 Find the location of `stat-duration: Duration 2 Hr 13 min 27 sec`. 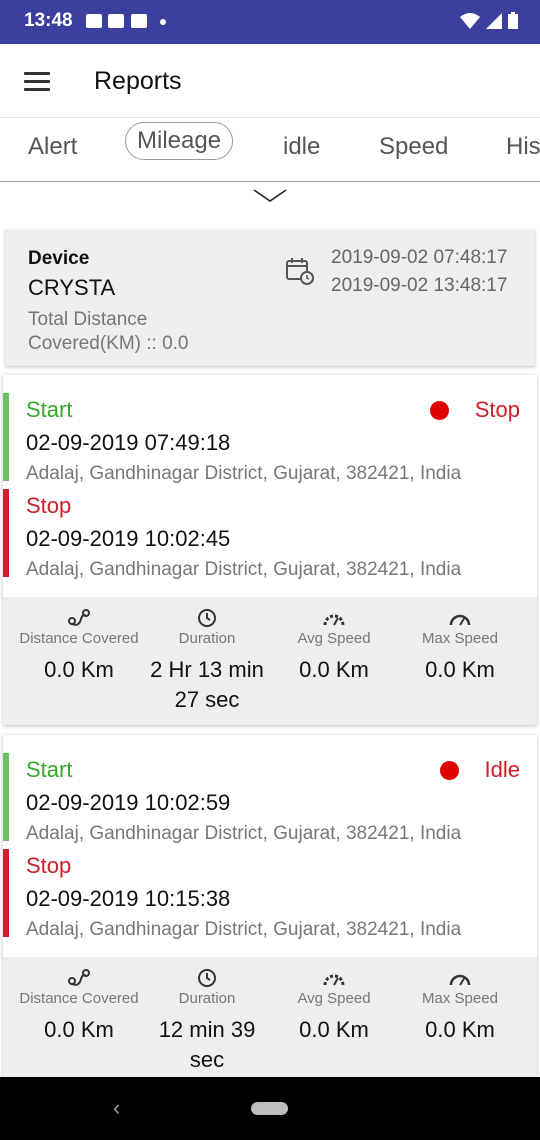

stat-duration: Duration 2 Hr 13 min 27 sec is located at coordinates (207, 656).